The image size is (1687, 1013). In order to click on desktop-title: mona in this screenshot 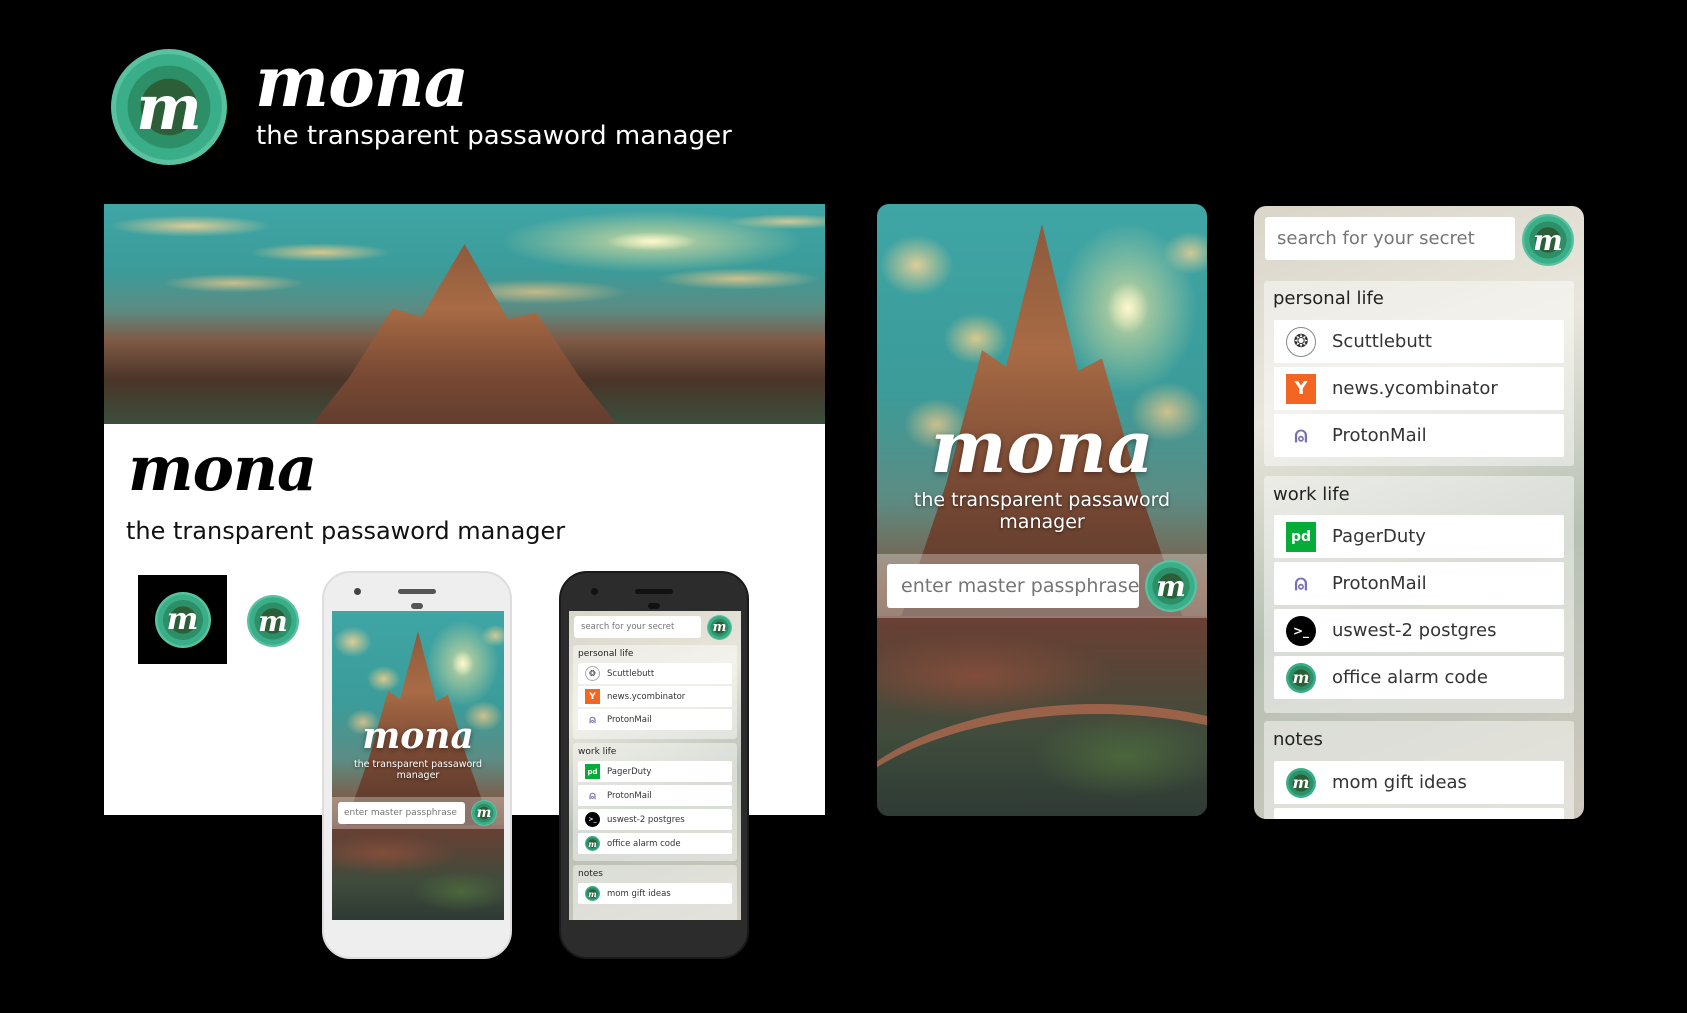, I will do `click(222, 468)`.